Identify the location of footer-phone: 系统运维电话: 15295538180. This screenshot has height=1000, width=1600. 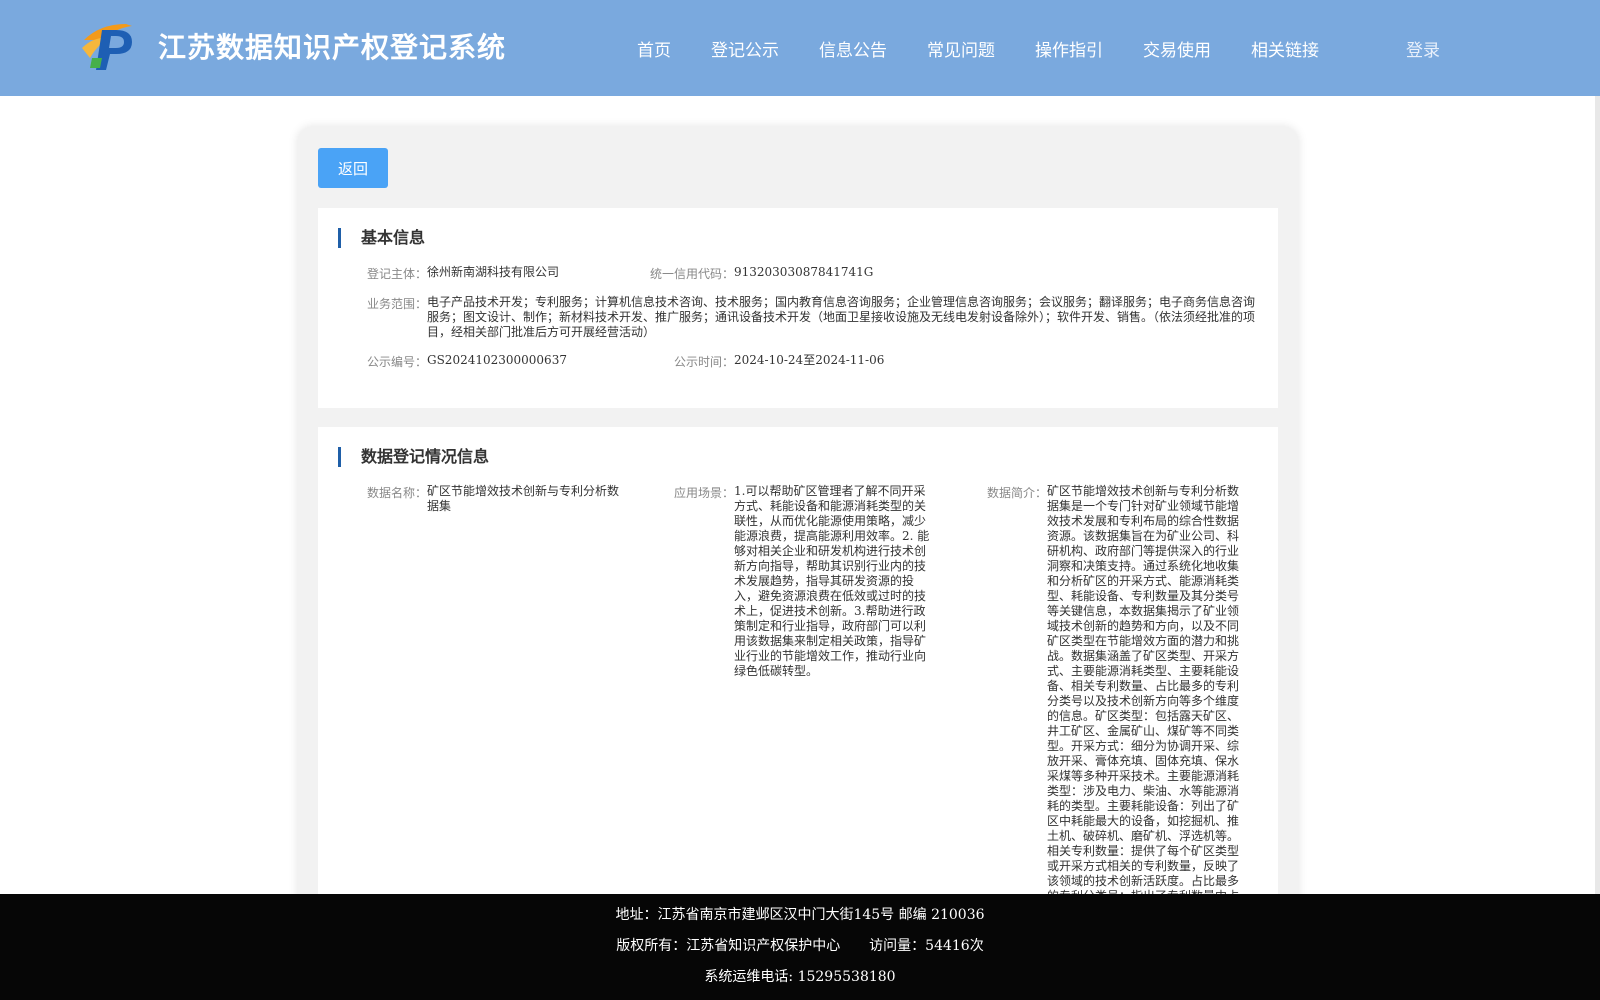
(800, 977).